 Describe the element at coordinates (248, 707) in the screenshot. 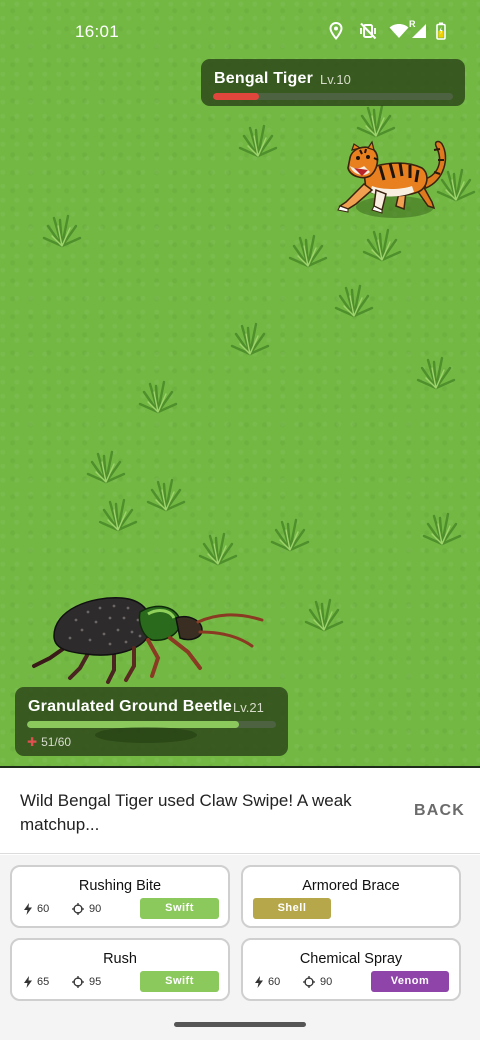

I see `player-level: Lv.21` at that location.